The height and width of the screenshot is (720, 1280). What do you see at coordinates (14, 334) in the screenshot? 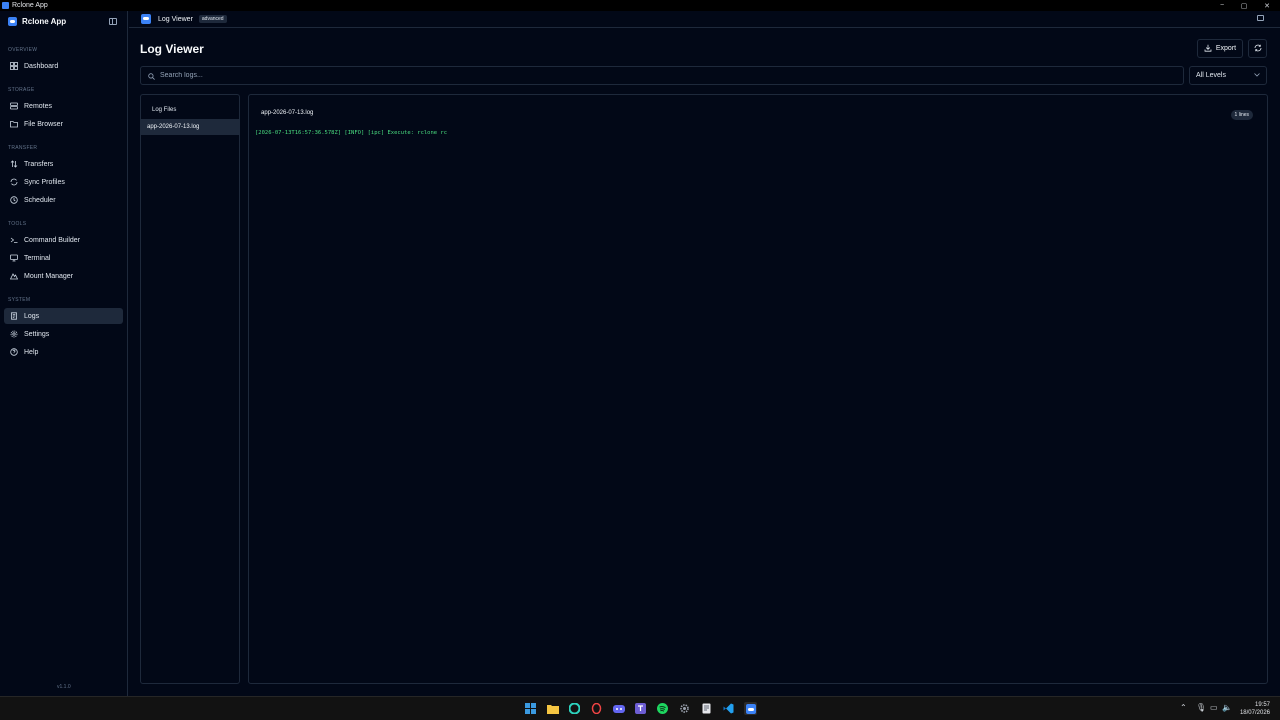
I see `gear-icon` at bounding box center [14, 334].